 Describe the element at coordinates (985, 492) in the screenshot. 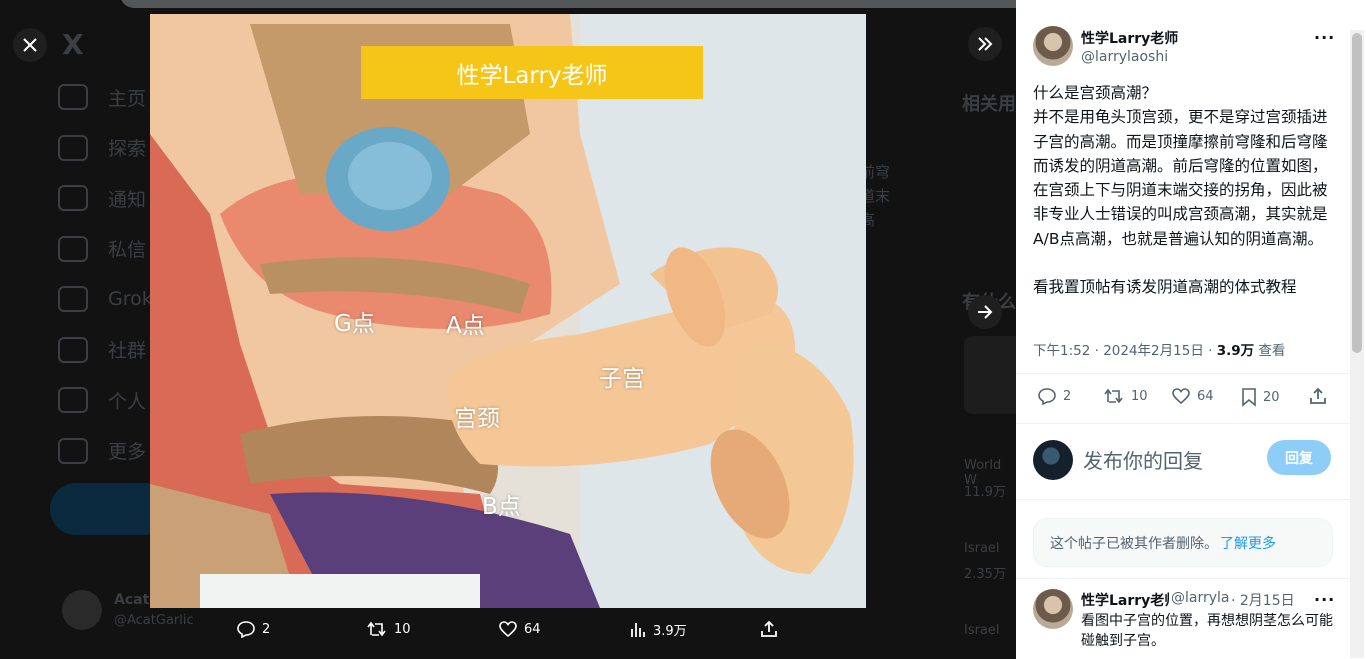

I see `background-trend-1-count: 11.9万` at that location.